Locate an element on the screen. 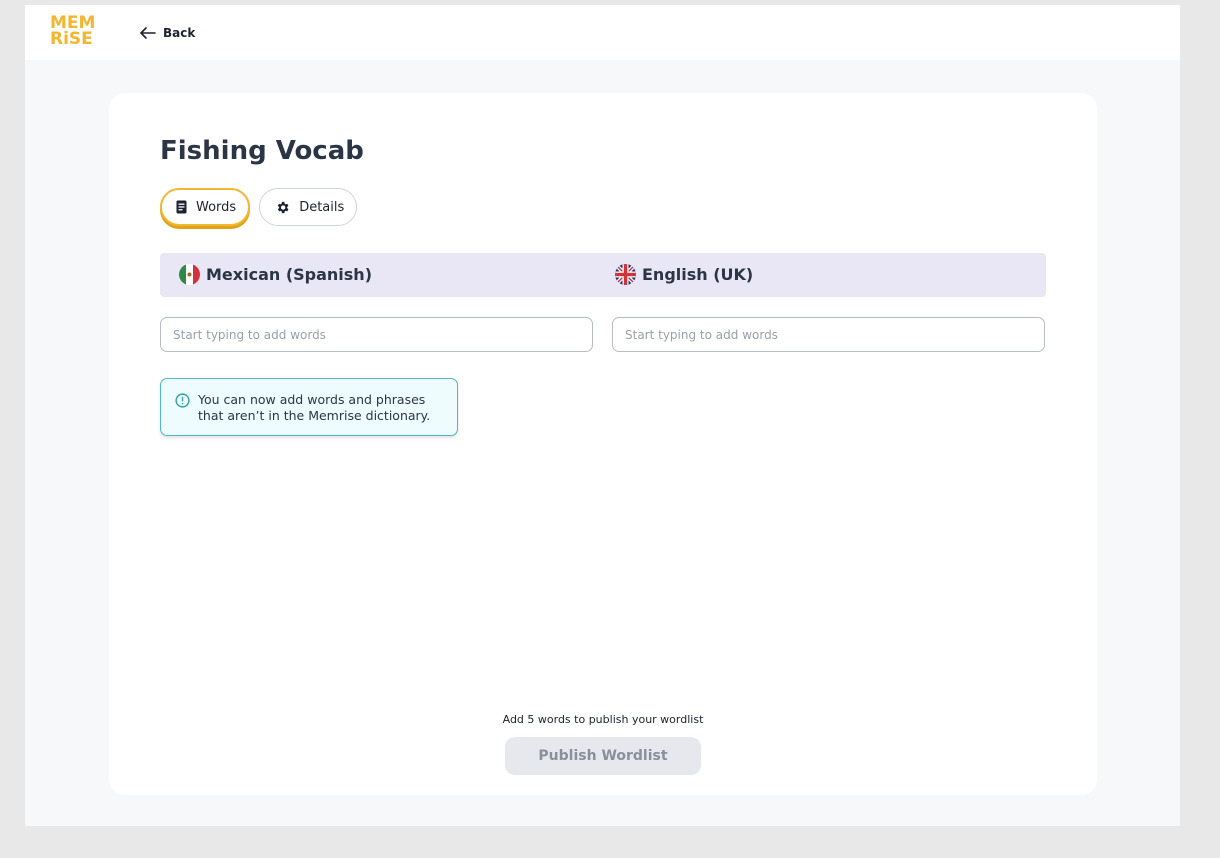 The width and height of the screenshot is (1220, 858). target-language: English (UK) is located at coordinates (684, 274).